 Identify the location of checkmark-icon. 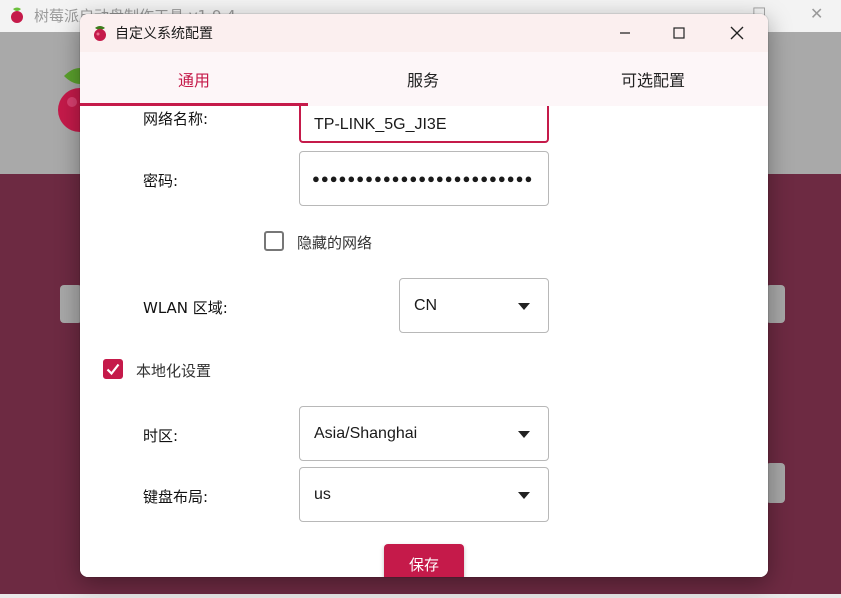
(113, 369).